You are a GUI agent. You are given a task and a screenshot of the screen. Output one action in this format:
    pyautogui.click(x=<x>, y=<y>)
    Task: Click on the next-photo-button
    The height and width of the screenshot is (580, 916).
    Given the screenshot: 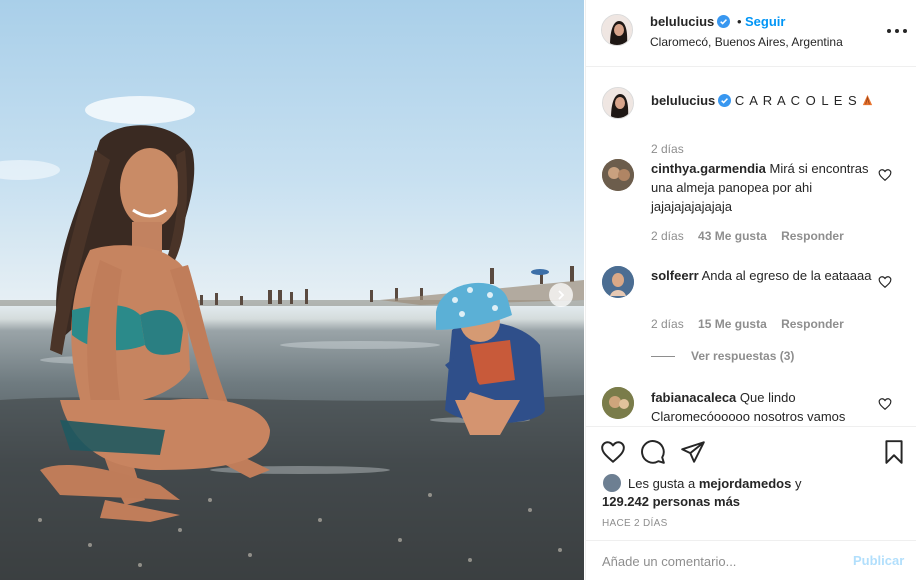 What is the action you would take?
    pyautogui.click(x=561, y=295)
    